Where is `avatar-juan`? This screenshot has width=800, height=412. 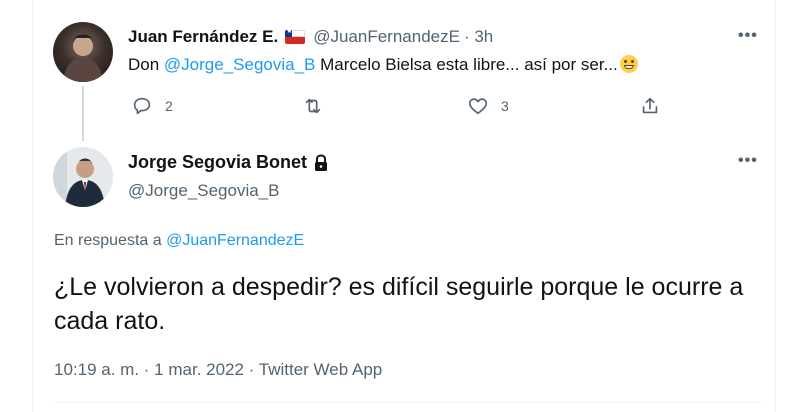 avatar-juan is located at coordinates (83, 52).